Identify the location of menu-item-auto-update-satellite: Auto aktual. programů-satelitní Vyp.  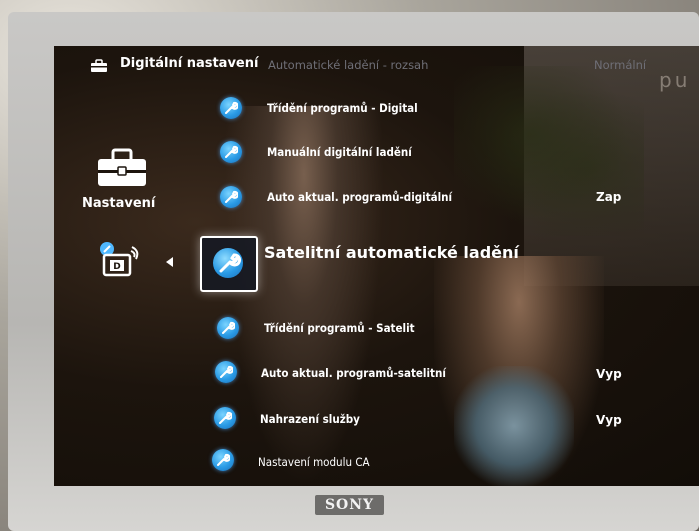
(376, 373).